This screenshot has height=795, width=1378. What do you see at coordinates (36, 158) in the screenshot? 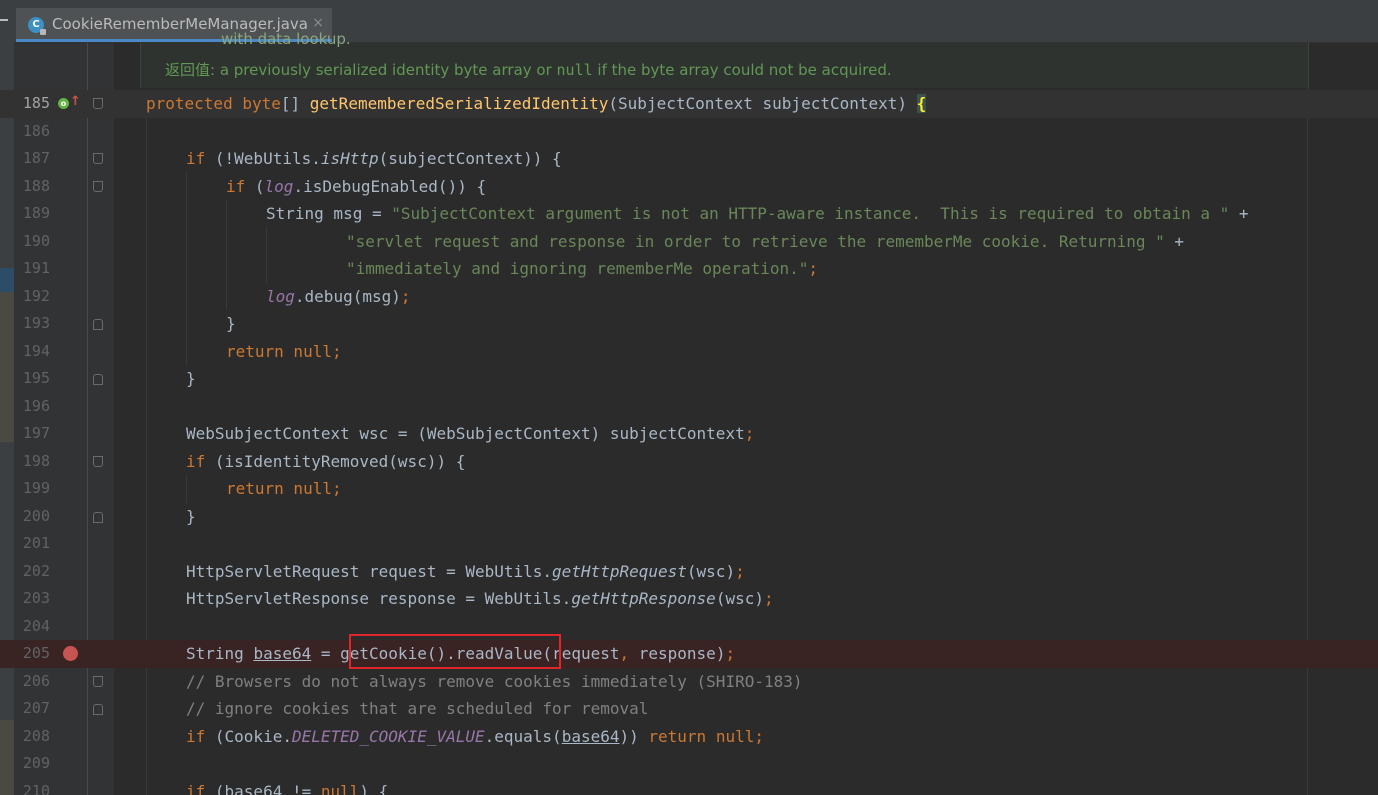
I see `line-number: 187` at bounding box center [36, 158].